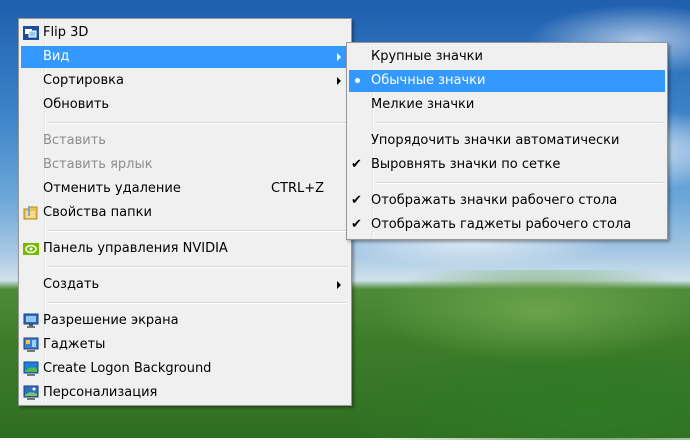 The width and height of the screenshot is (690, 440). I want to click on menu-item-label: Персонализация, so click(100, 392).